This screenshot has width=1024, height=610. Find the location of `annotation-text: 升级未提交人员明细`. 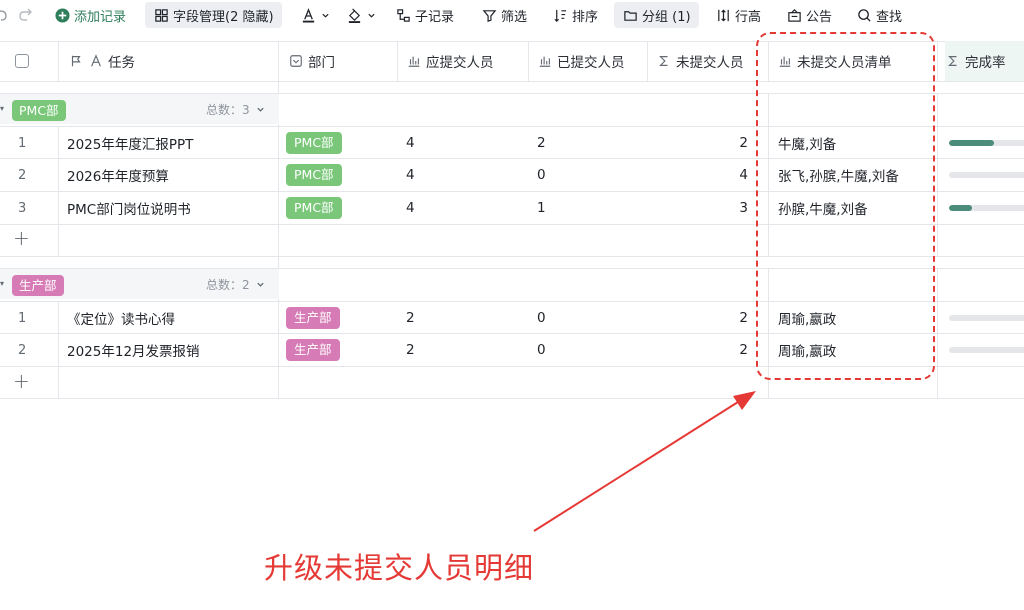

annotation-text: 升级未提交人员明细 is located at coordinates (399, 568).